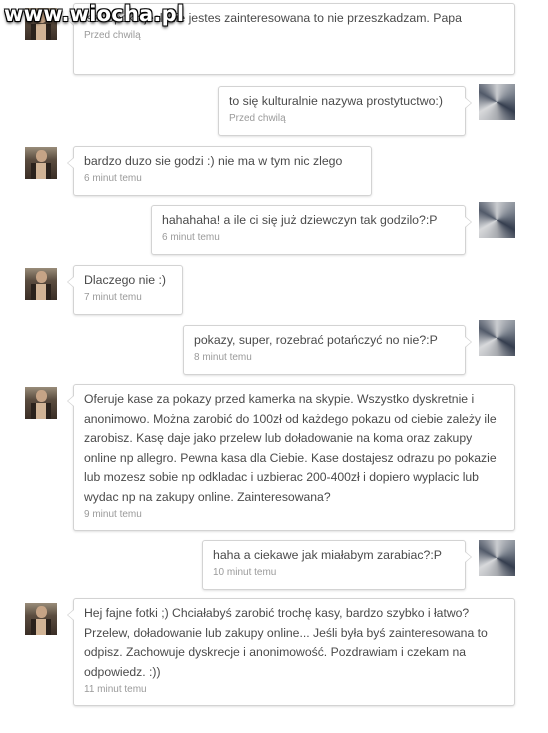 This screenshot has height=733, width=548. What do you see at coordinates (327, 555) in the screenshot?
I see `message-text: haha a ciekawe jak miałabym zarabiac?:P` at bounding box center [327, 555].